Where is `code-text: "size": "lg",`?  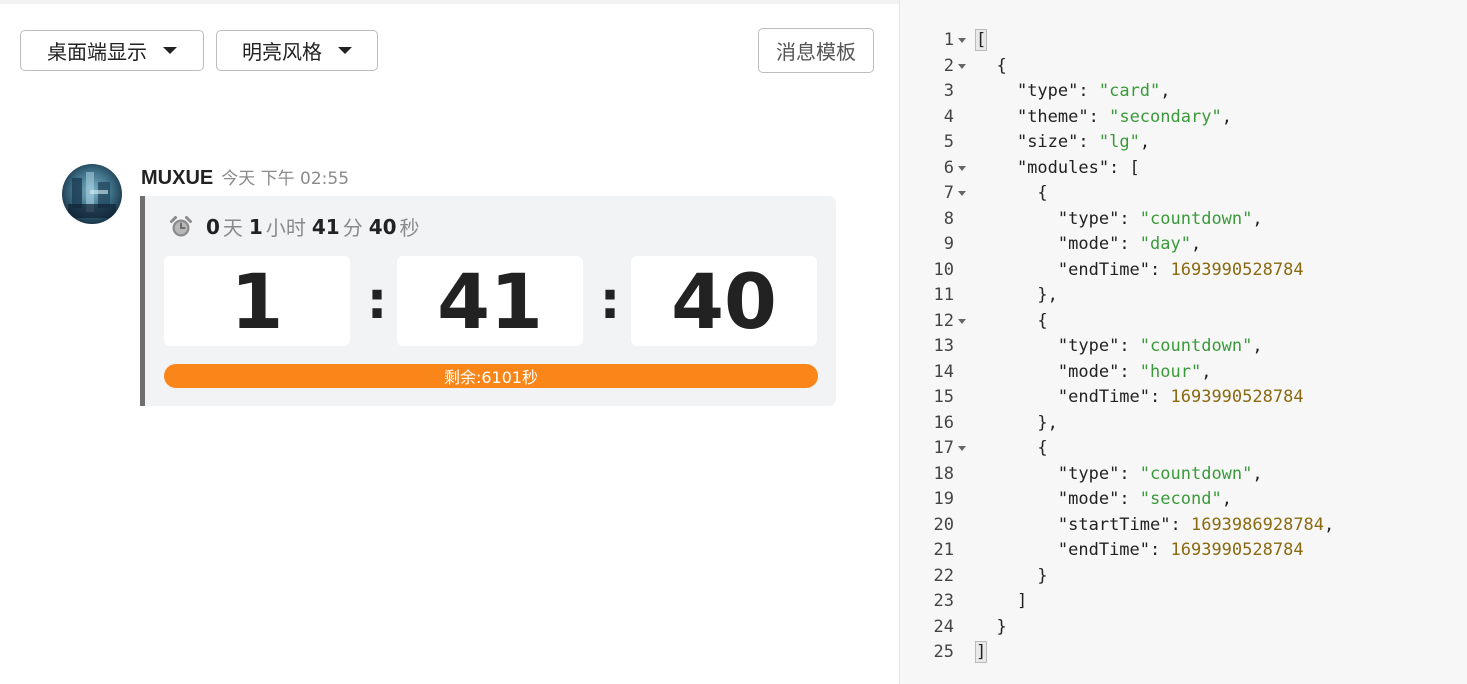
code-text: "size": "lg", is located at coordinates (1083, 142).